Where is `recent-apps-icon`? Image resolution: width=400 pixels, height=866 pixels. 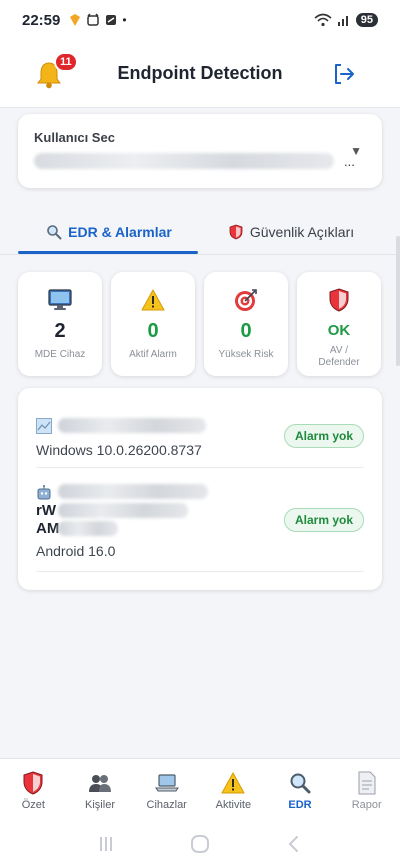
recent-apps-icon is located at coordinates (106, 844).